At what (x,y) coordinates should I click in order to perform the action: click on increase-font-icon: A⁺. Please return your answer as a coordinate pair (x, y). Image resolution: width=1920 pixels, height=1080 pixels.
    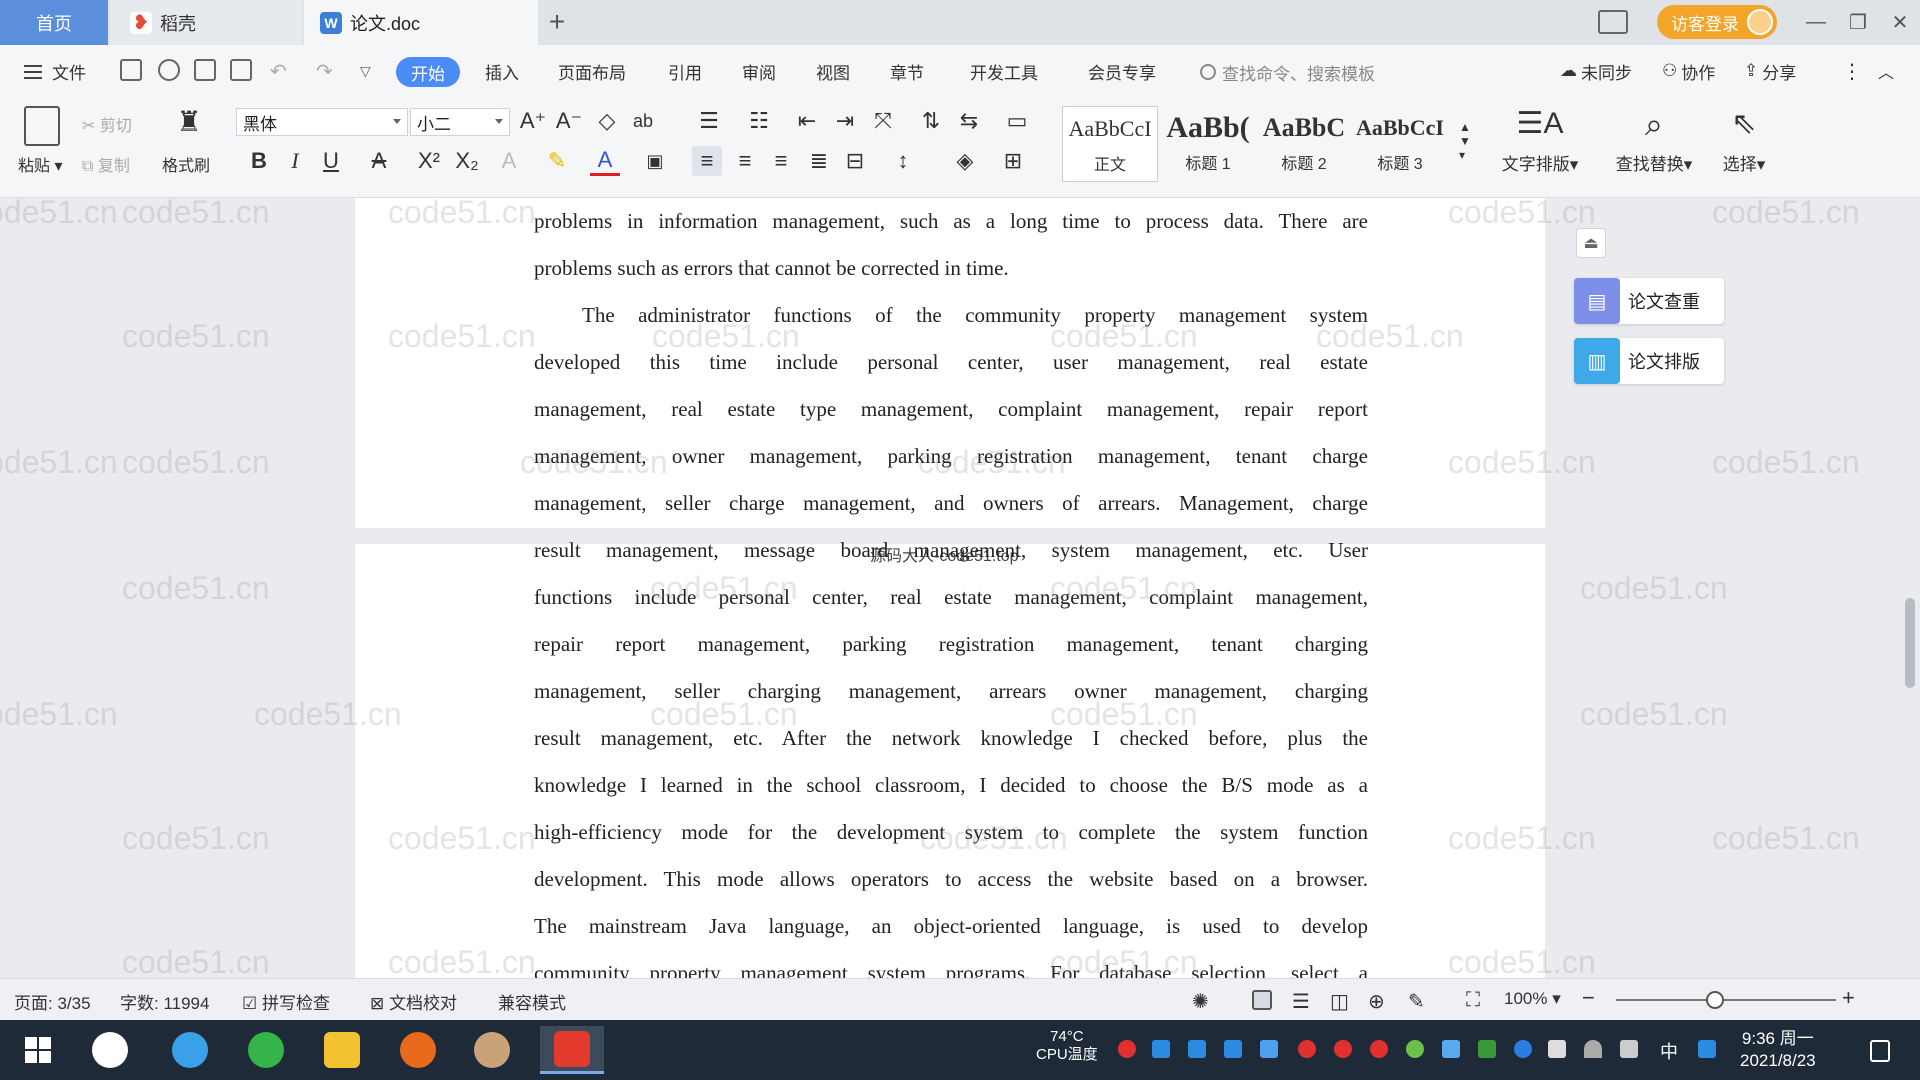
    Looking at the image, I should click on (533, 121).